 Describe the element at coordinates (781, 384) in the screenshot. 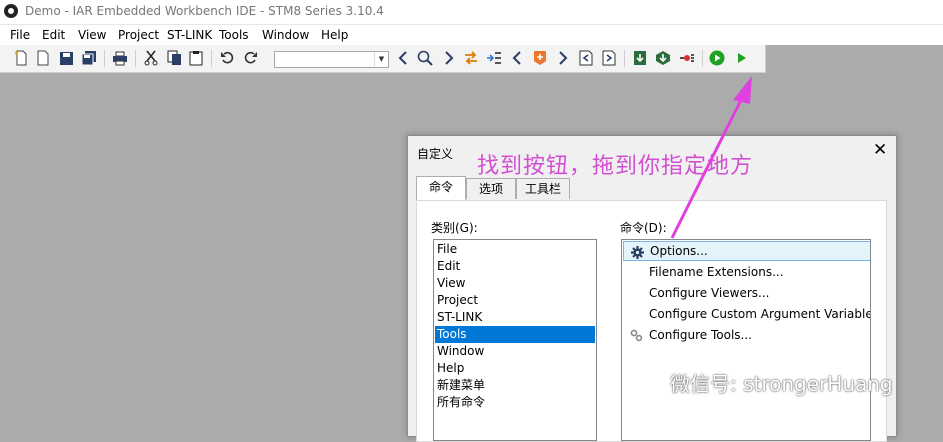

I see `watermark-text: 微信号: strongerHuang` at that location.